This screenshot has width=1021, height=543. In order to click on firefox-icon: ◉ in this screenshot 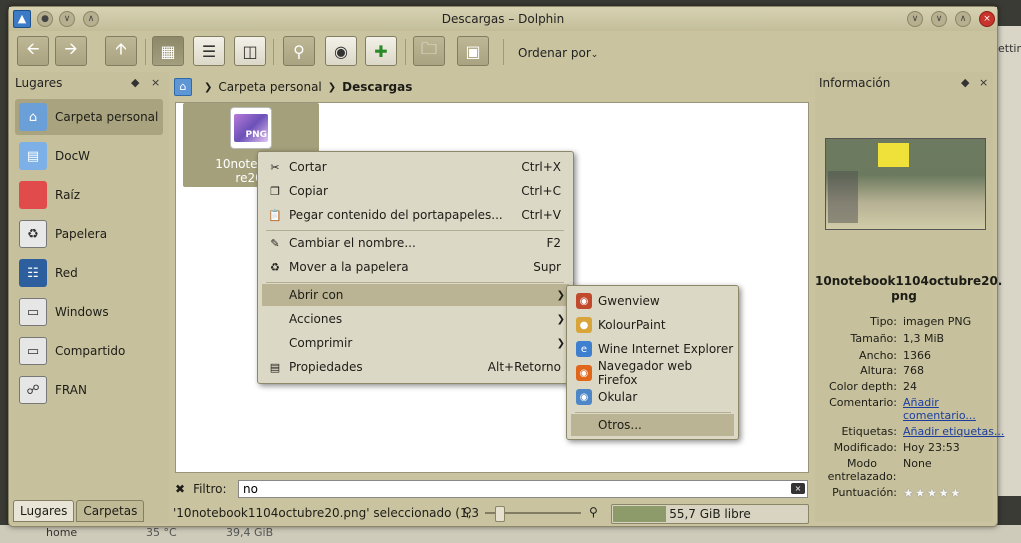, I will do `click(584, 373)`.